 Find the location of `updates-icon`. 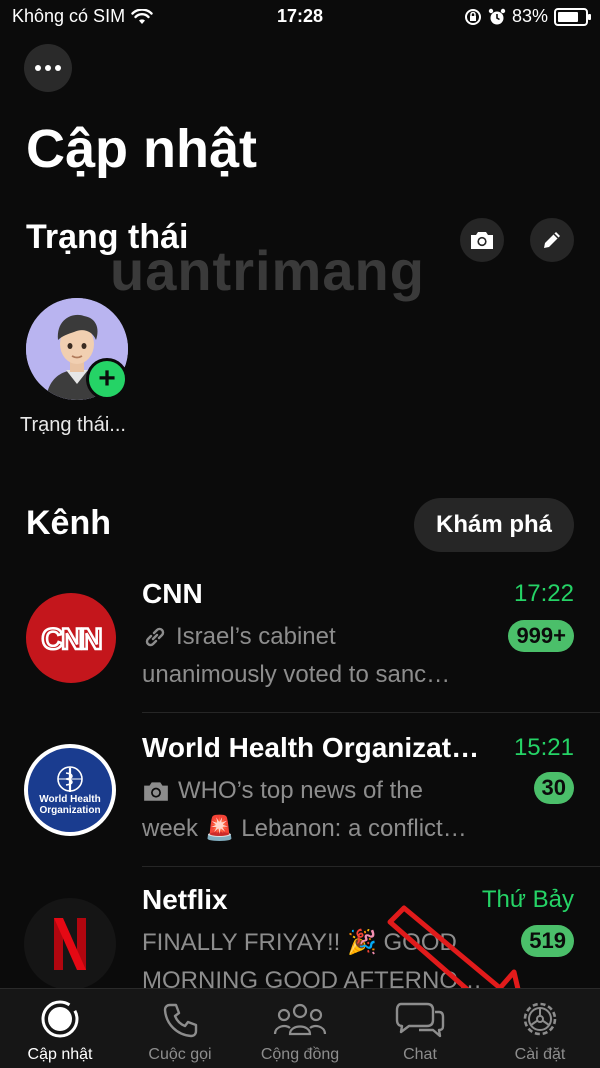

updates-icon is located at coordinates (60, 1019).